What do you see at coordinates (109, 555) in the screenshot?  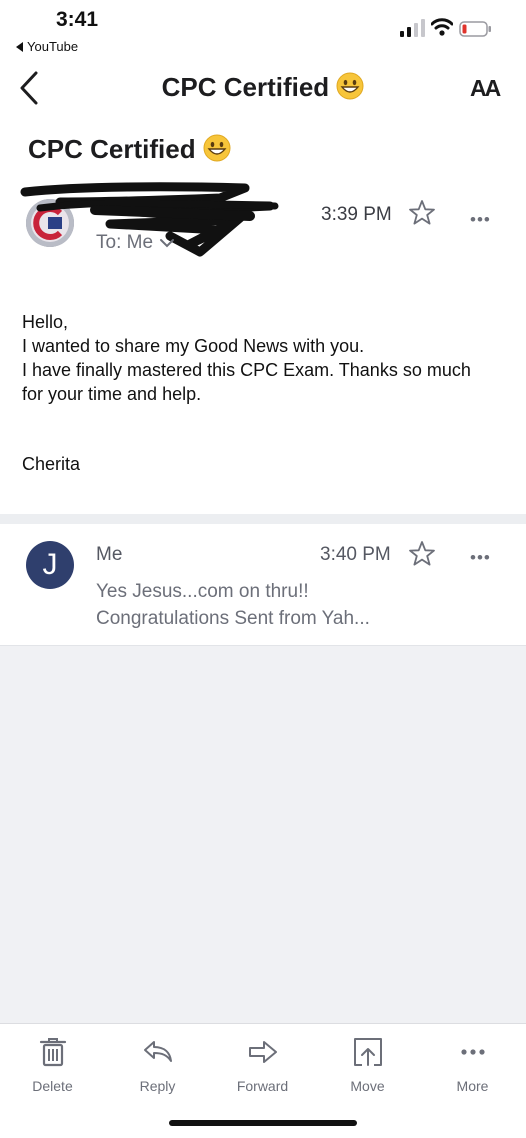 I see `reply-sender: Me` at bounding box center [109, 555].